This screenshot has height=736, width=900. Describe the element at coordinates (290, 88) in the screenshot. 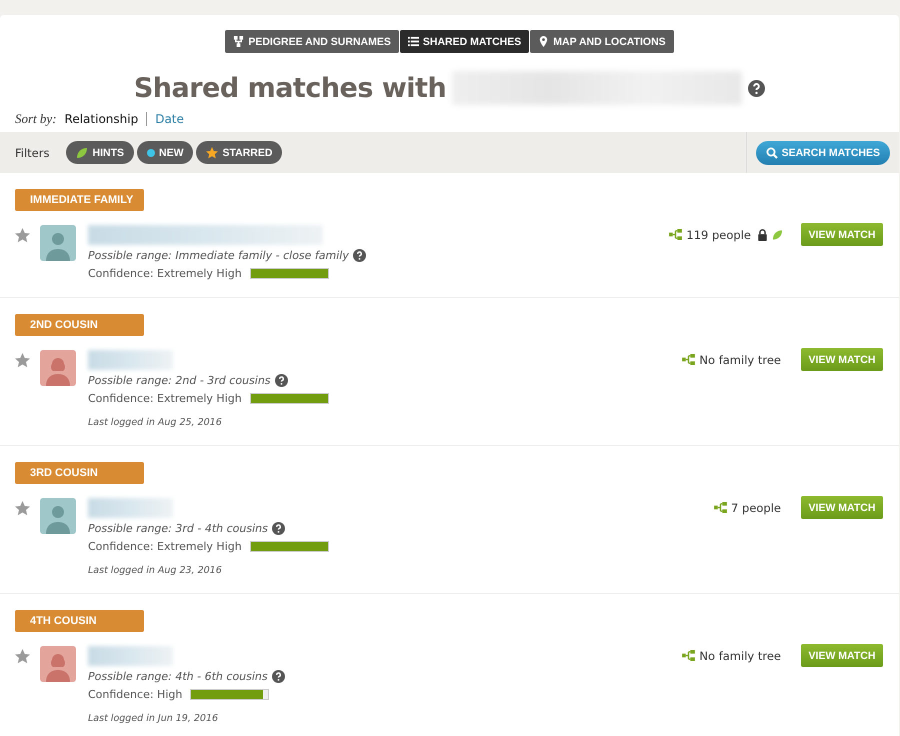

I see `page-title: Shared matches with` at that location.